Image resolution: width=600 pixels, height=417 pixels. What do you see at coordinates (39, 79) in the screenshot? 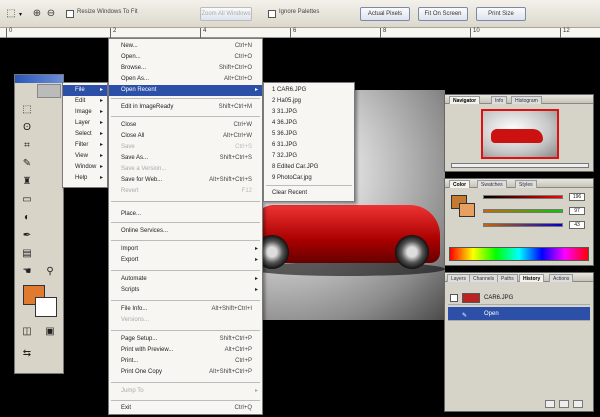
I see `toolbox-title-bar` at bounding box center [39, 79].